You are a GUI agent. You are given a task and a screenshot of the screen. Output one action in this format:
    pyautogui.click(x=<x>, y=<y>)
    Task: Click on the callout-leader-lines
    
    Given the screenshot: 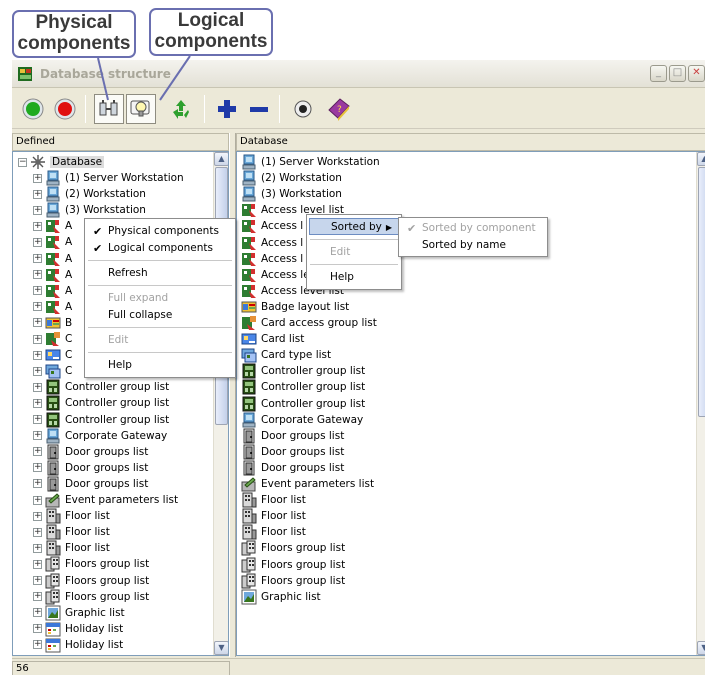 What is the action you would take?
    pyautogui.click(x=144, y=78)
    